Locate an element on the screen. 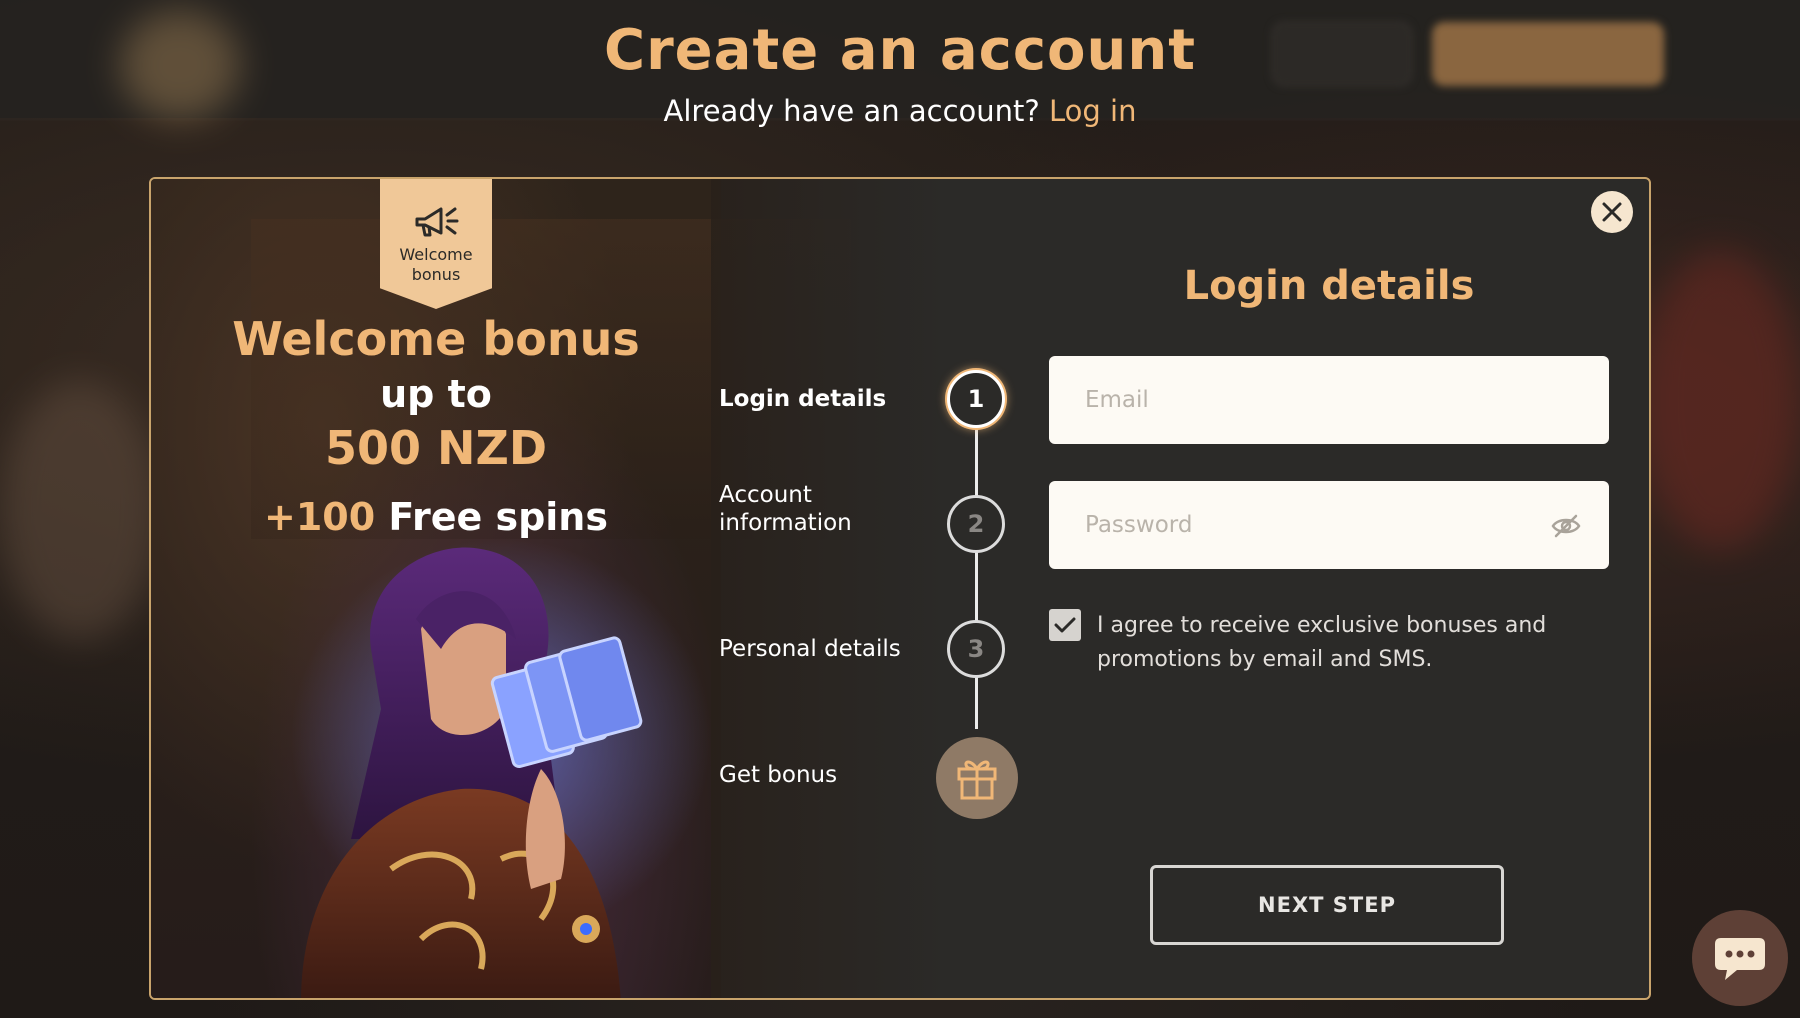 Image resolution: width=1800 pixels, height=1032 pixels. login-link: Log in is located at coordinates (1092, 111).